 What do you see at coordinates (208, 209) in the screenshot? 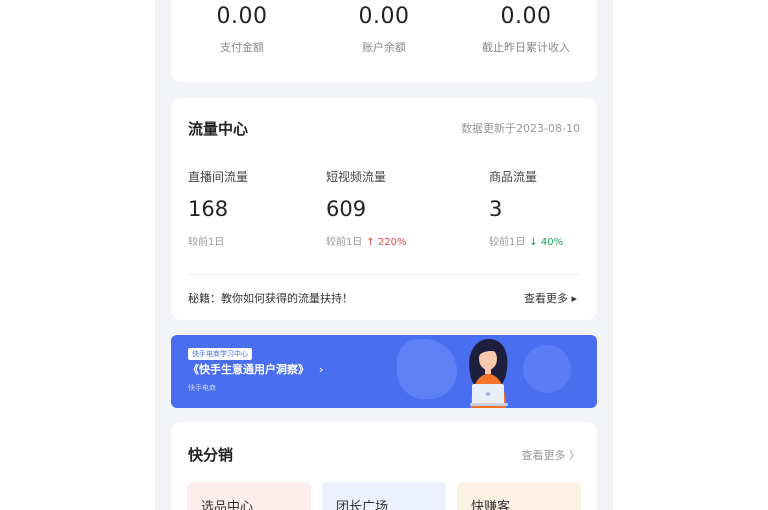
I see `metric-value: 168` at bounding box center [208, 209].